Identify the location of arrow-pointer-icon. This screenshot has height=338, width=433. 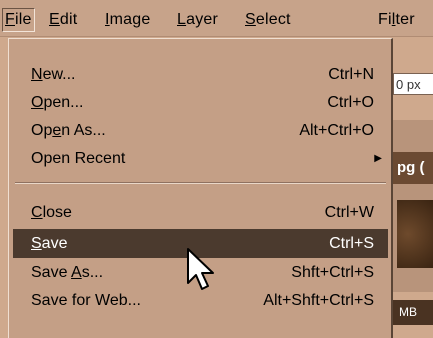
(200, 269).